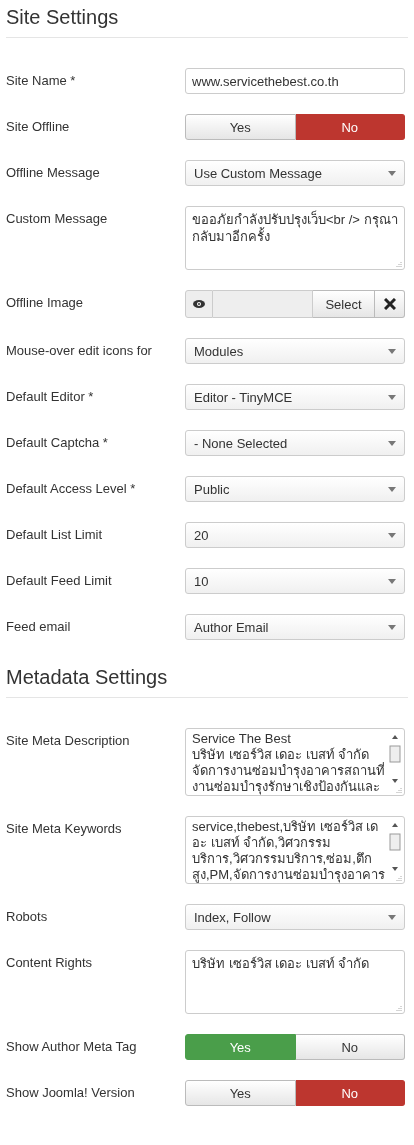 Image resolution: width=414 pixels, height=1145 pixels. Describe the element at coordinates (27, 916) in the screenshot. I see `field-label: Robots` at that location.